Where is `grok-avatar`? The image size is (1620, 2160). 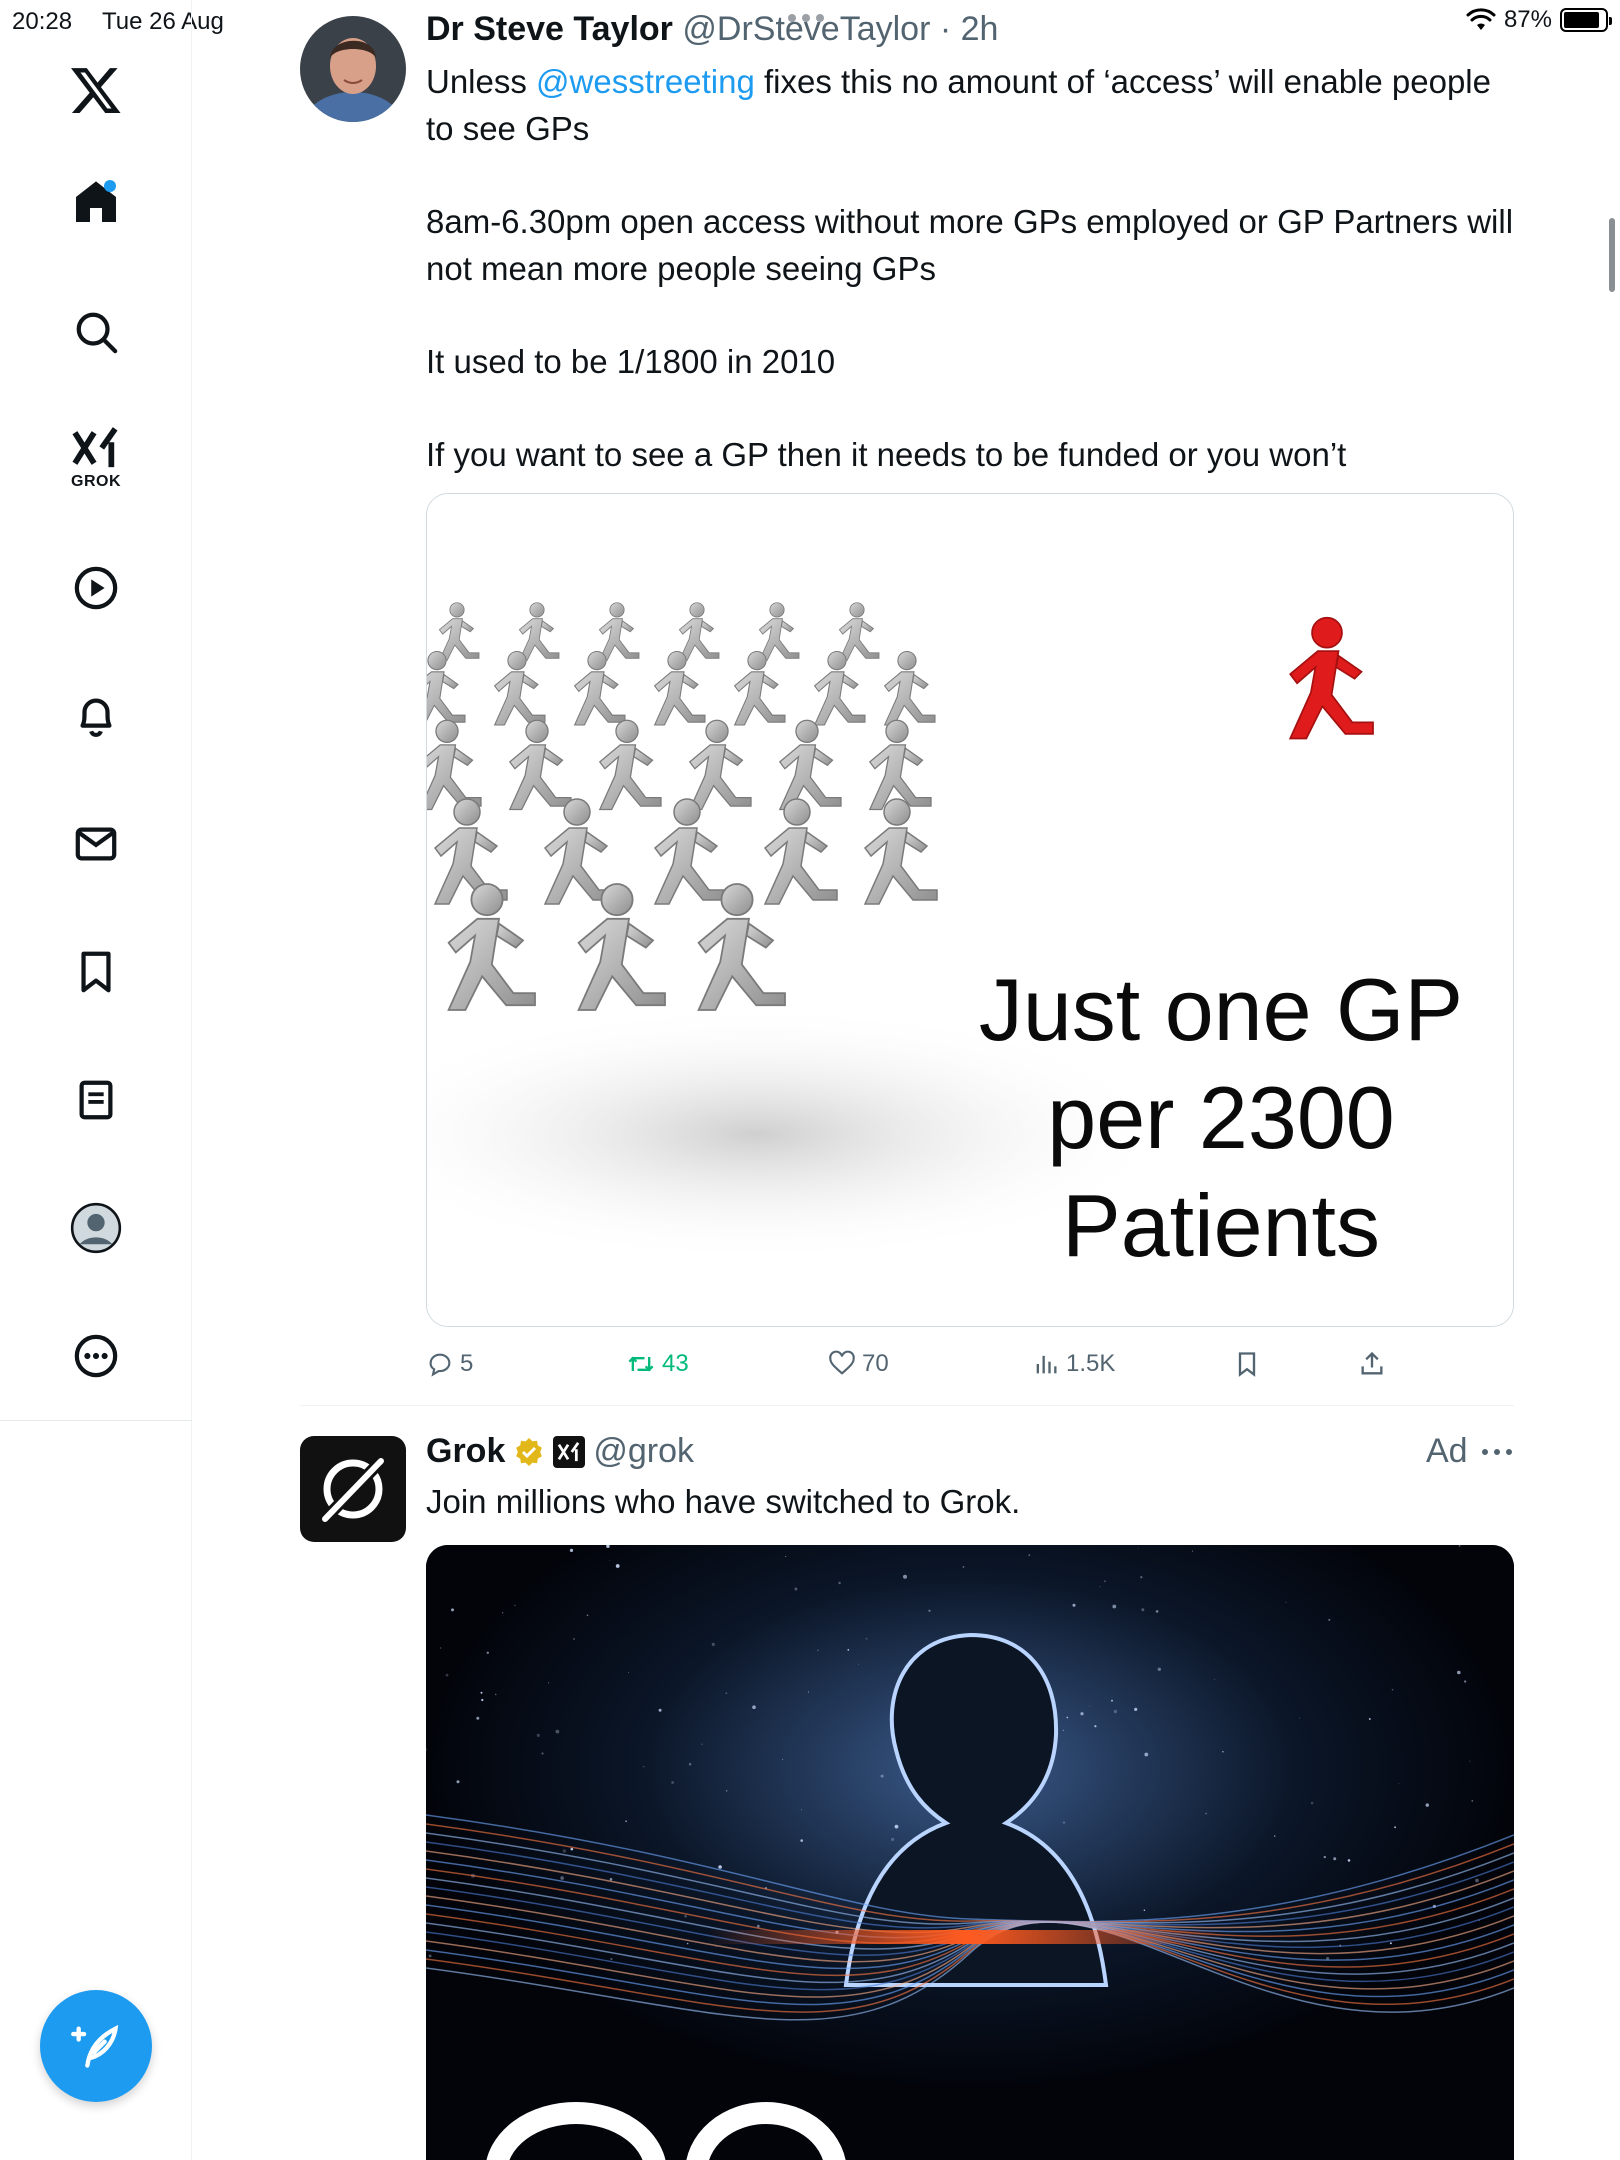
grok-avatar is located at coordinates (353, 1489).